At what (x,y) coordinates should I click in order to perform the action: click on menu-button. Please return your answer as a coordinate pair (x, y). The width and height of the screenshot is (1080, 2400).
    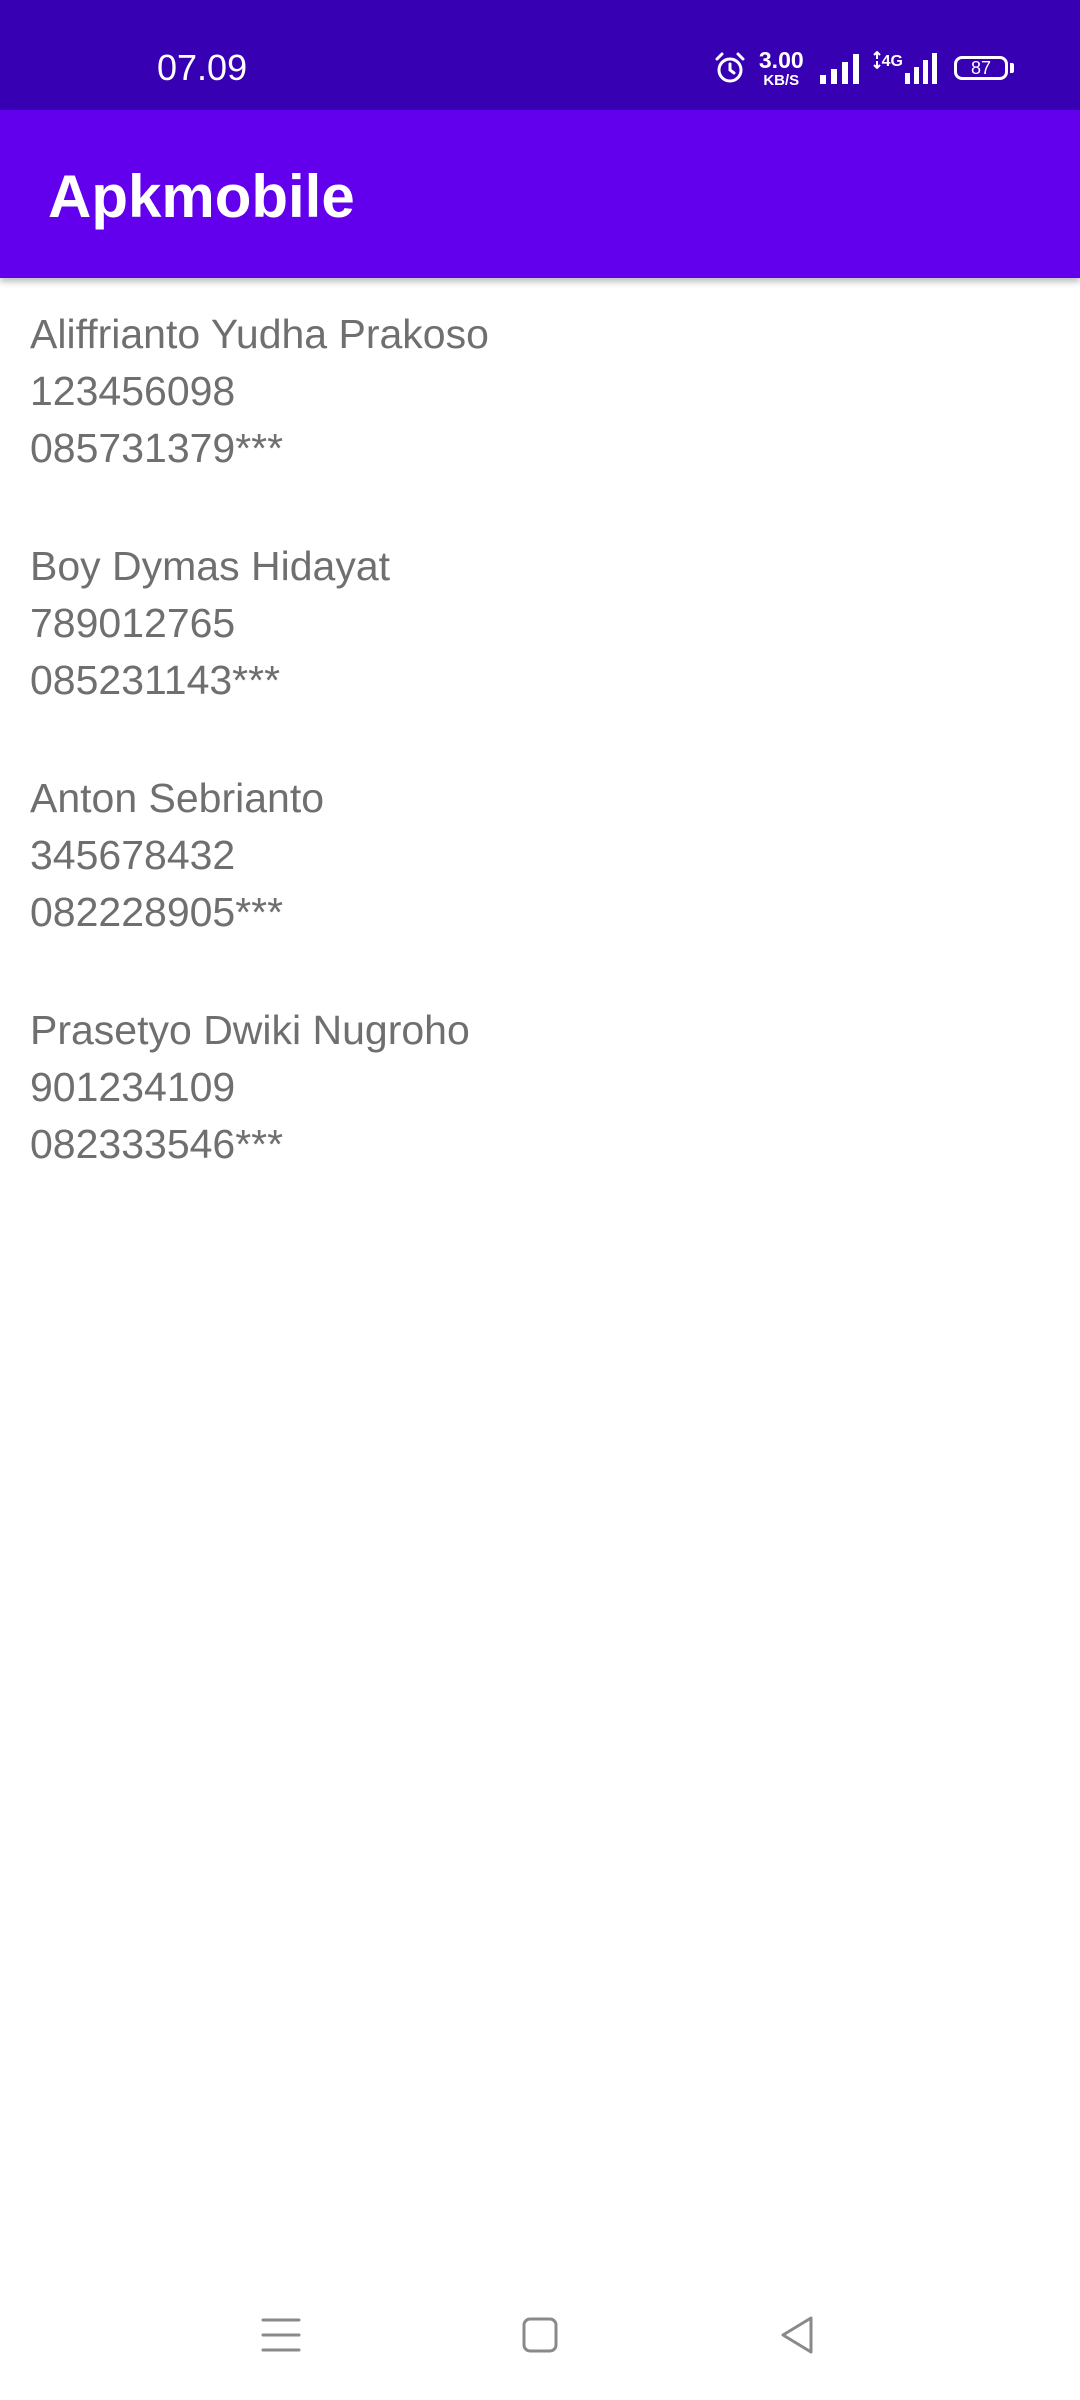
    Looking at the image, I should click on (281, 2335).